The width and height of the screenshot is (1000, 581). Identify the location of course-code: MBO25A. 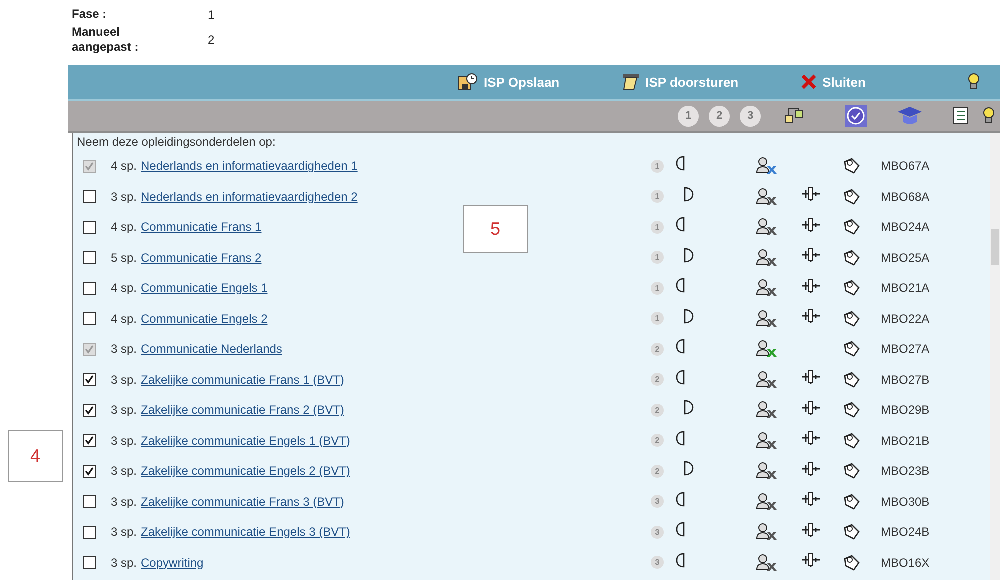
(906, 257).